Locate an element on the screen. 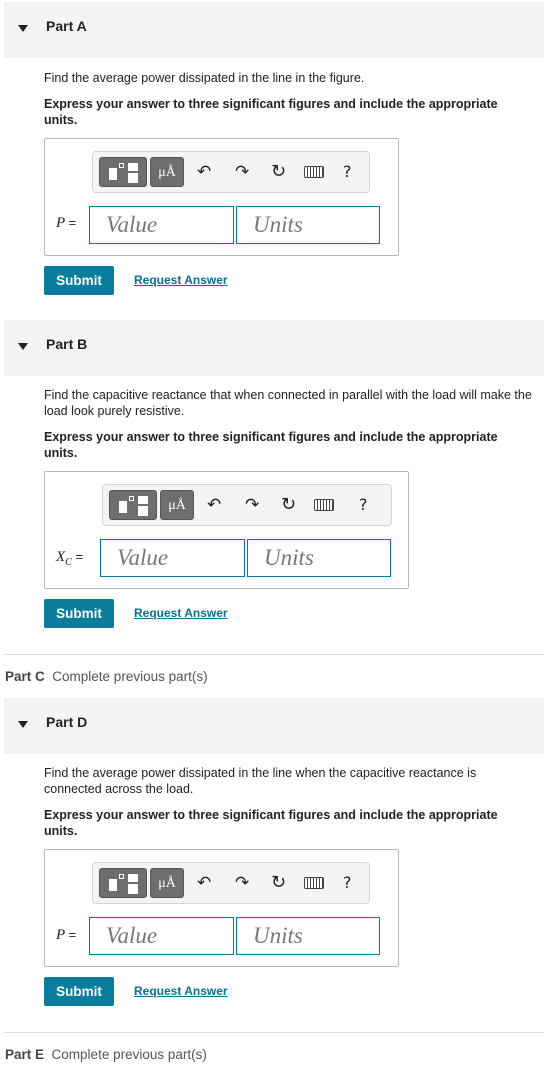 This screenshot has width=544, height=1065. part-c-status: Complete previous part(s) is located at coordinates (130, 676).